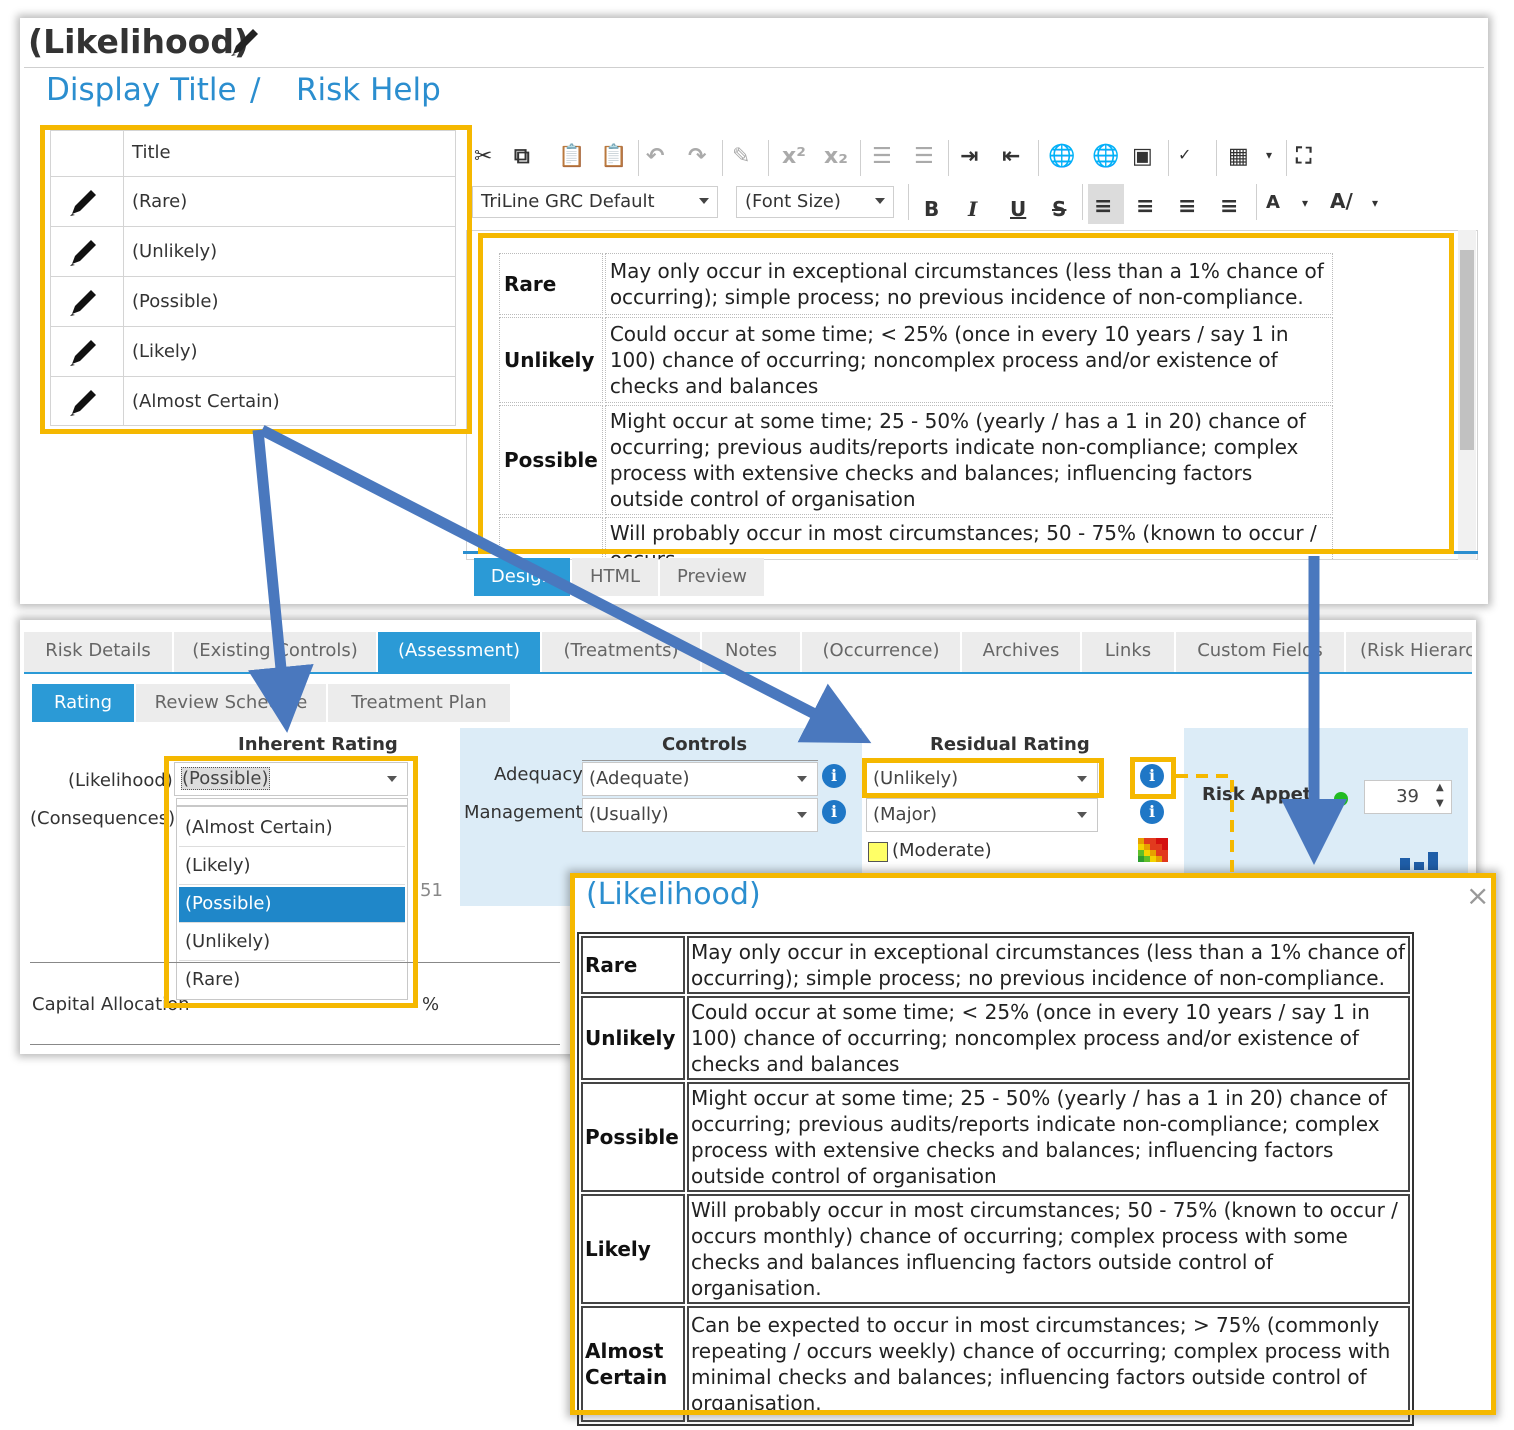  What do you see at coordinates (522, 157) in the screenshot?
I see `copy-icon: ⧉` at bounding box center [522, 157].